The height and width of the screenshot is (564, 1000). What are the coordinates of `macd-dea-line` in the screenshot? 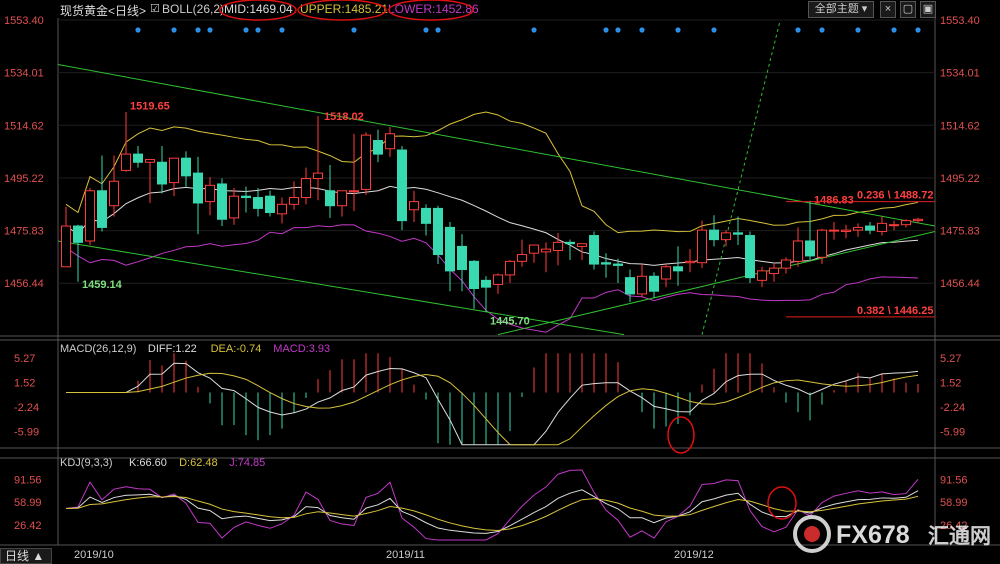 It's located at (492, 409).